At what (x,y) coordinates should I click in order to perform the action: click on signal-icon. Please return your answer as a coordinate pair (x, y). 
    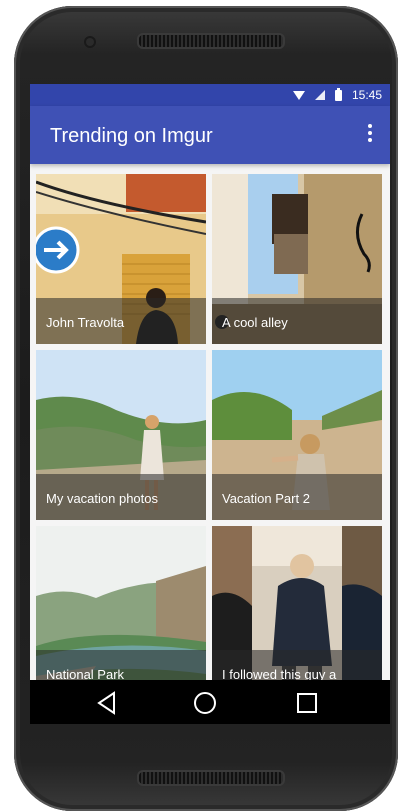
    Looking at the image, I should click on (319, 95).